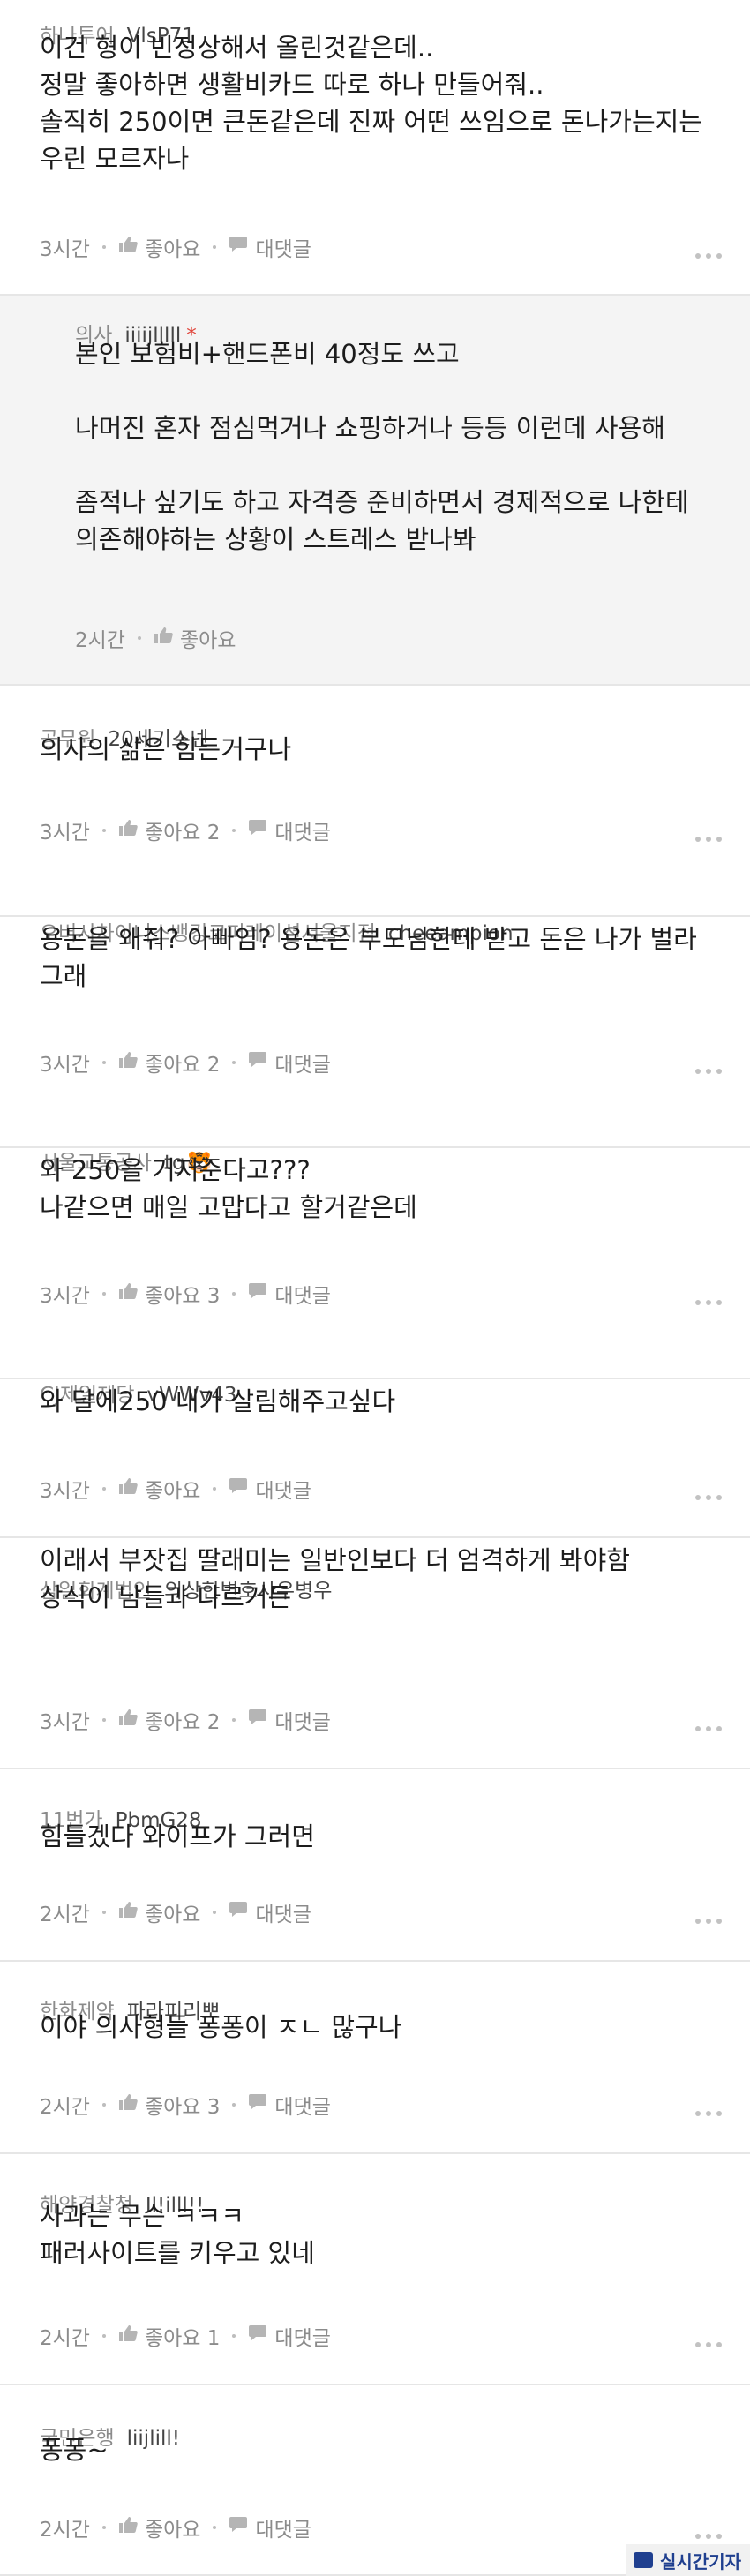  Describe the element at coordinates (65, 249) in the screenshot. I see `timestamp: 3시간` at that location.